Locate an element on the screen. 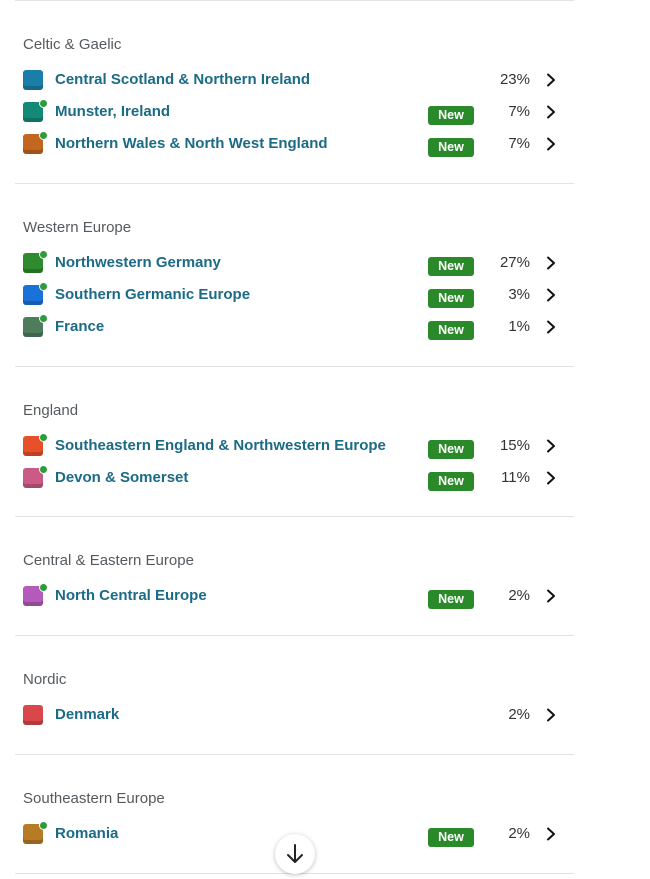  region-row-northern-wales-and-north-west-england: Northern Wales & North West England New 7% is located at coordinates (294, 144).